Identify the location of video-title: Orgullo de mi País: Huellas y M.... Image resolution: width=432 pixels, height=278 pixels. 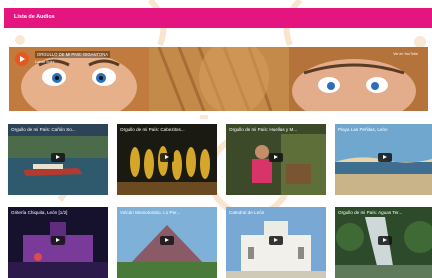
(276, 129).